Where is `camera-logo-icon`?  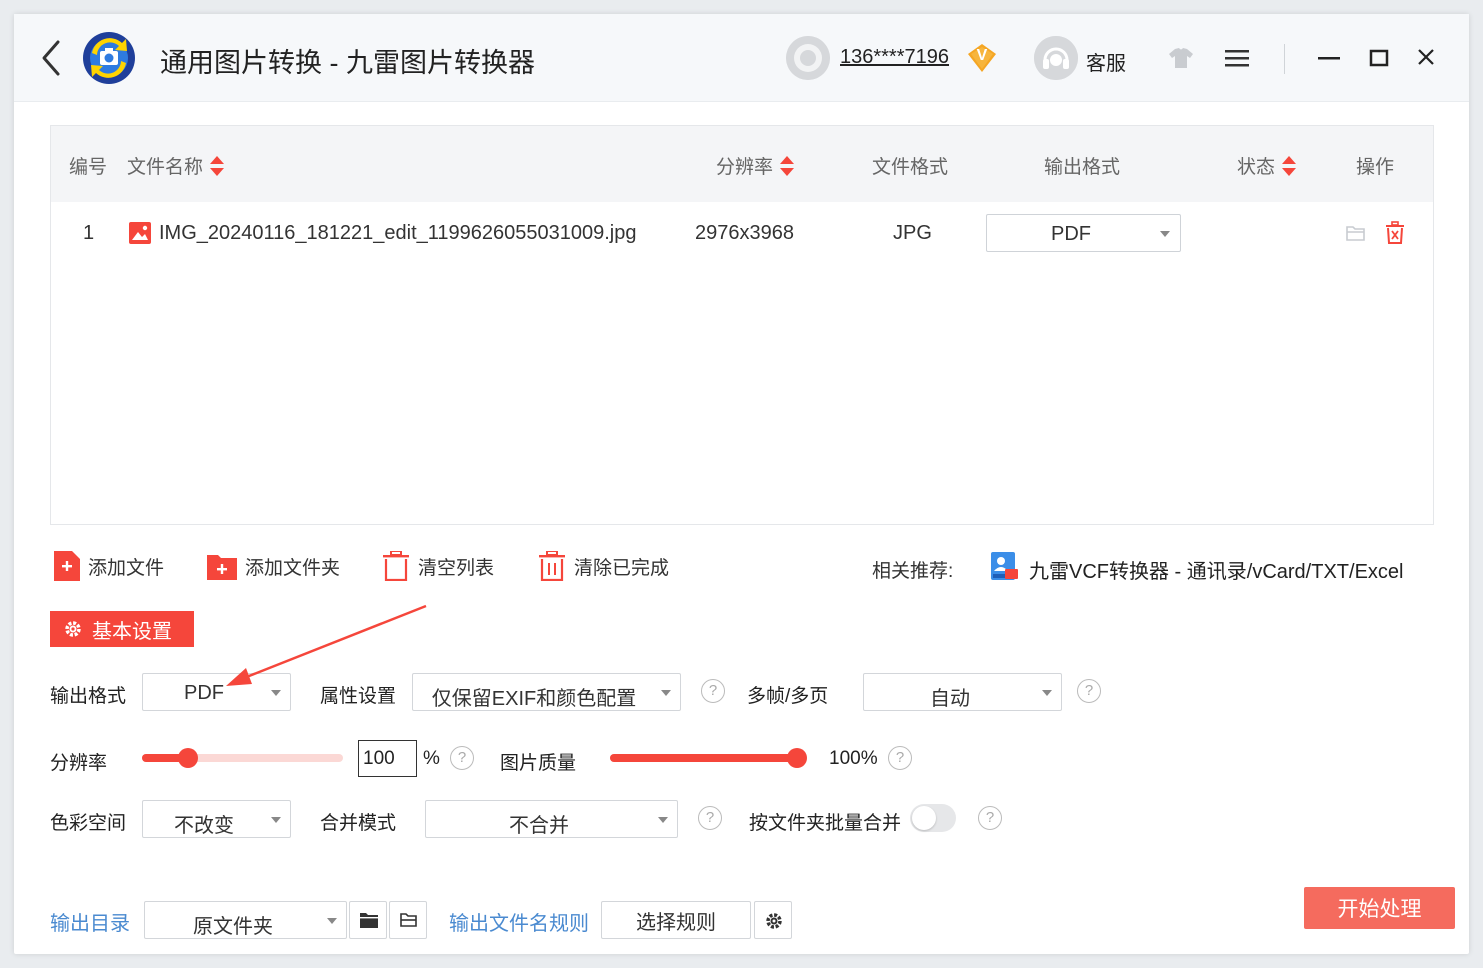 camera-logo-icon is located at coordinates (109, 58).